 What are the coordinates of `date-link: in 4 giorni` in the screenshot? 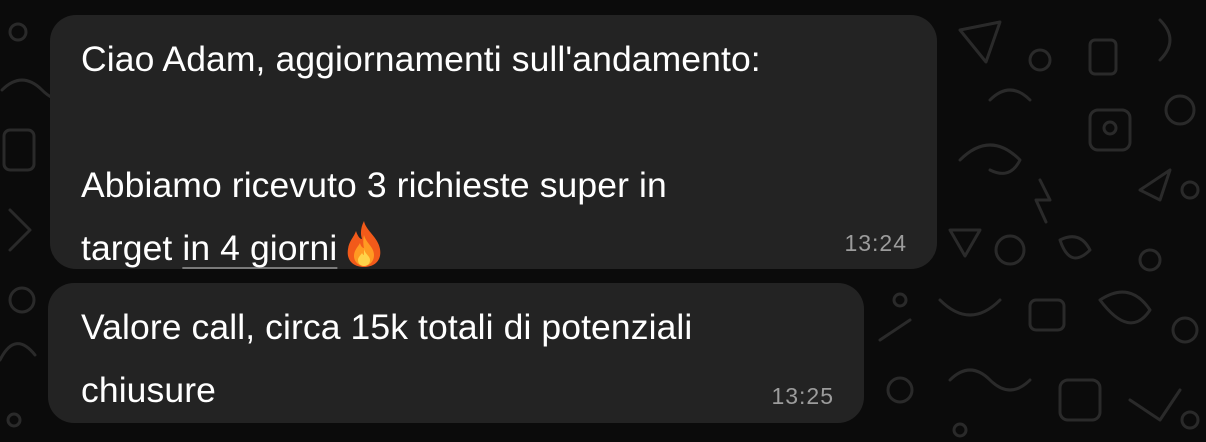 It's located at (259, 248).